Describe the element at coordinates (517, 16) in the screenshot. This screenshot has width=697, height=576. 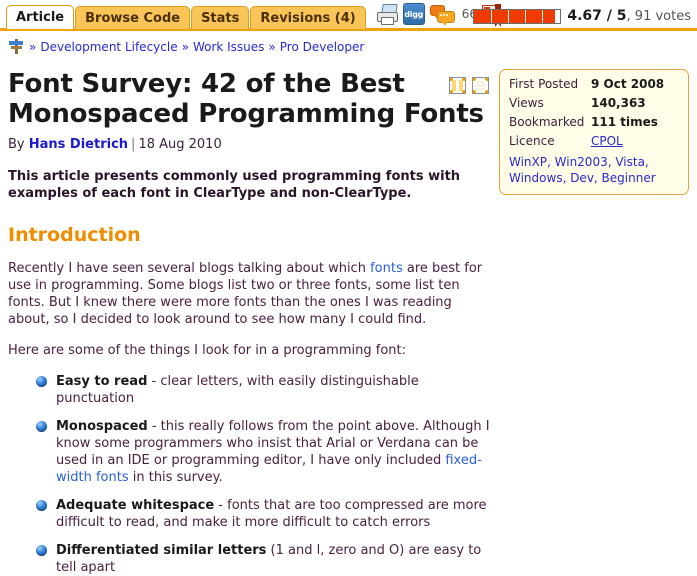
I see `rating-bar` at that location.